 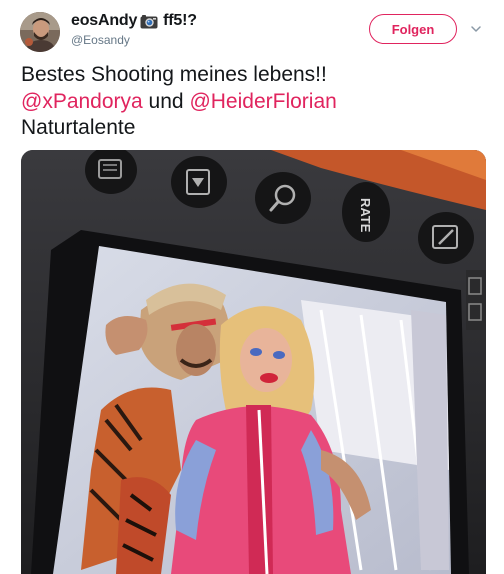 I want to click on chevron-down-icon, so click(x=476, y=29).